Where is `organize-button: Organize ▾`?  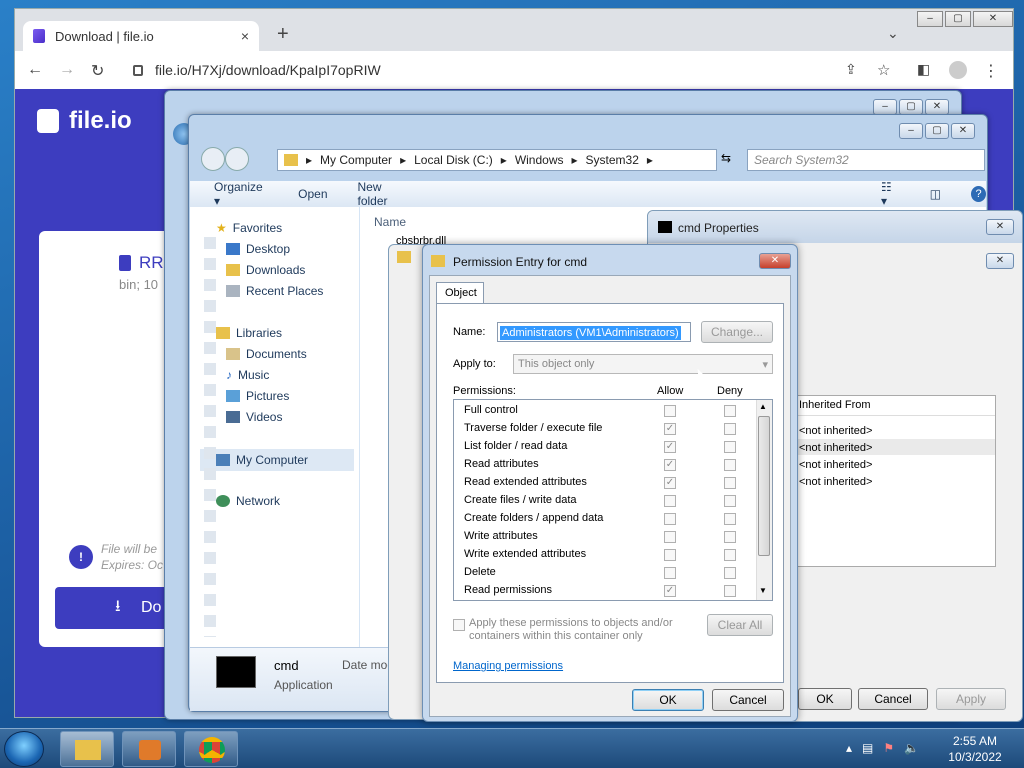 organize-button: Organize ▾ is located at coordinates (241, 194).